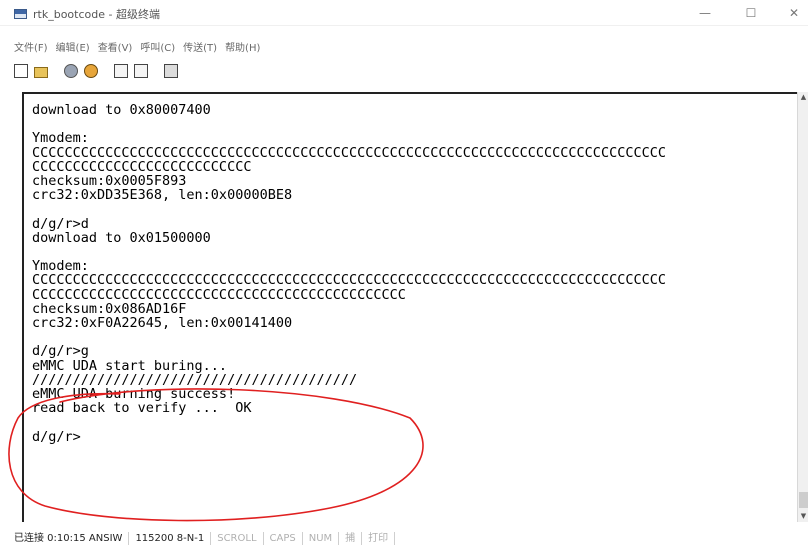 The width and height of the screenshot is (808, 547). I want to click on menu-edit: 编辑(E), so click(73, 48).